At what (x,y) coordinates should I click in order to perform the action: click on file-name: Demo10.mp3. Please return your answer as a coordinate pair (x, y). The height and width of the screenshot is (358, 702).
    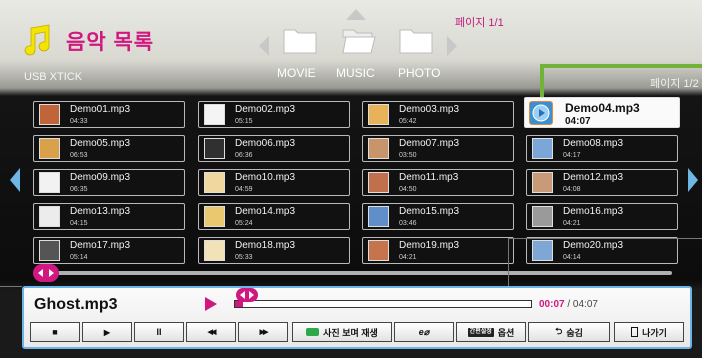
    Looking at the image, I should click on (265, 177).